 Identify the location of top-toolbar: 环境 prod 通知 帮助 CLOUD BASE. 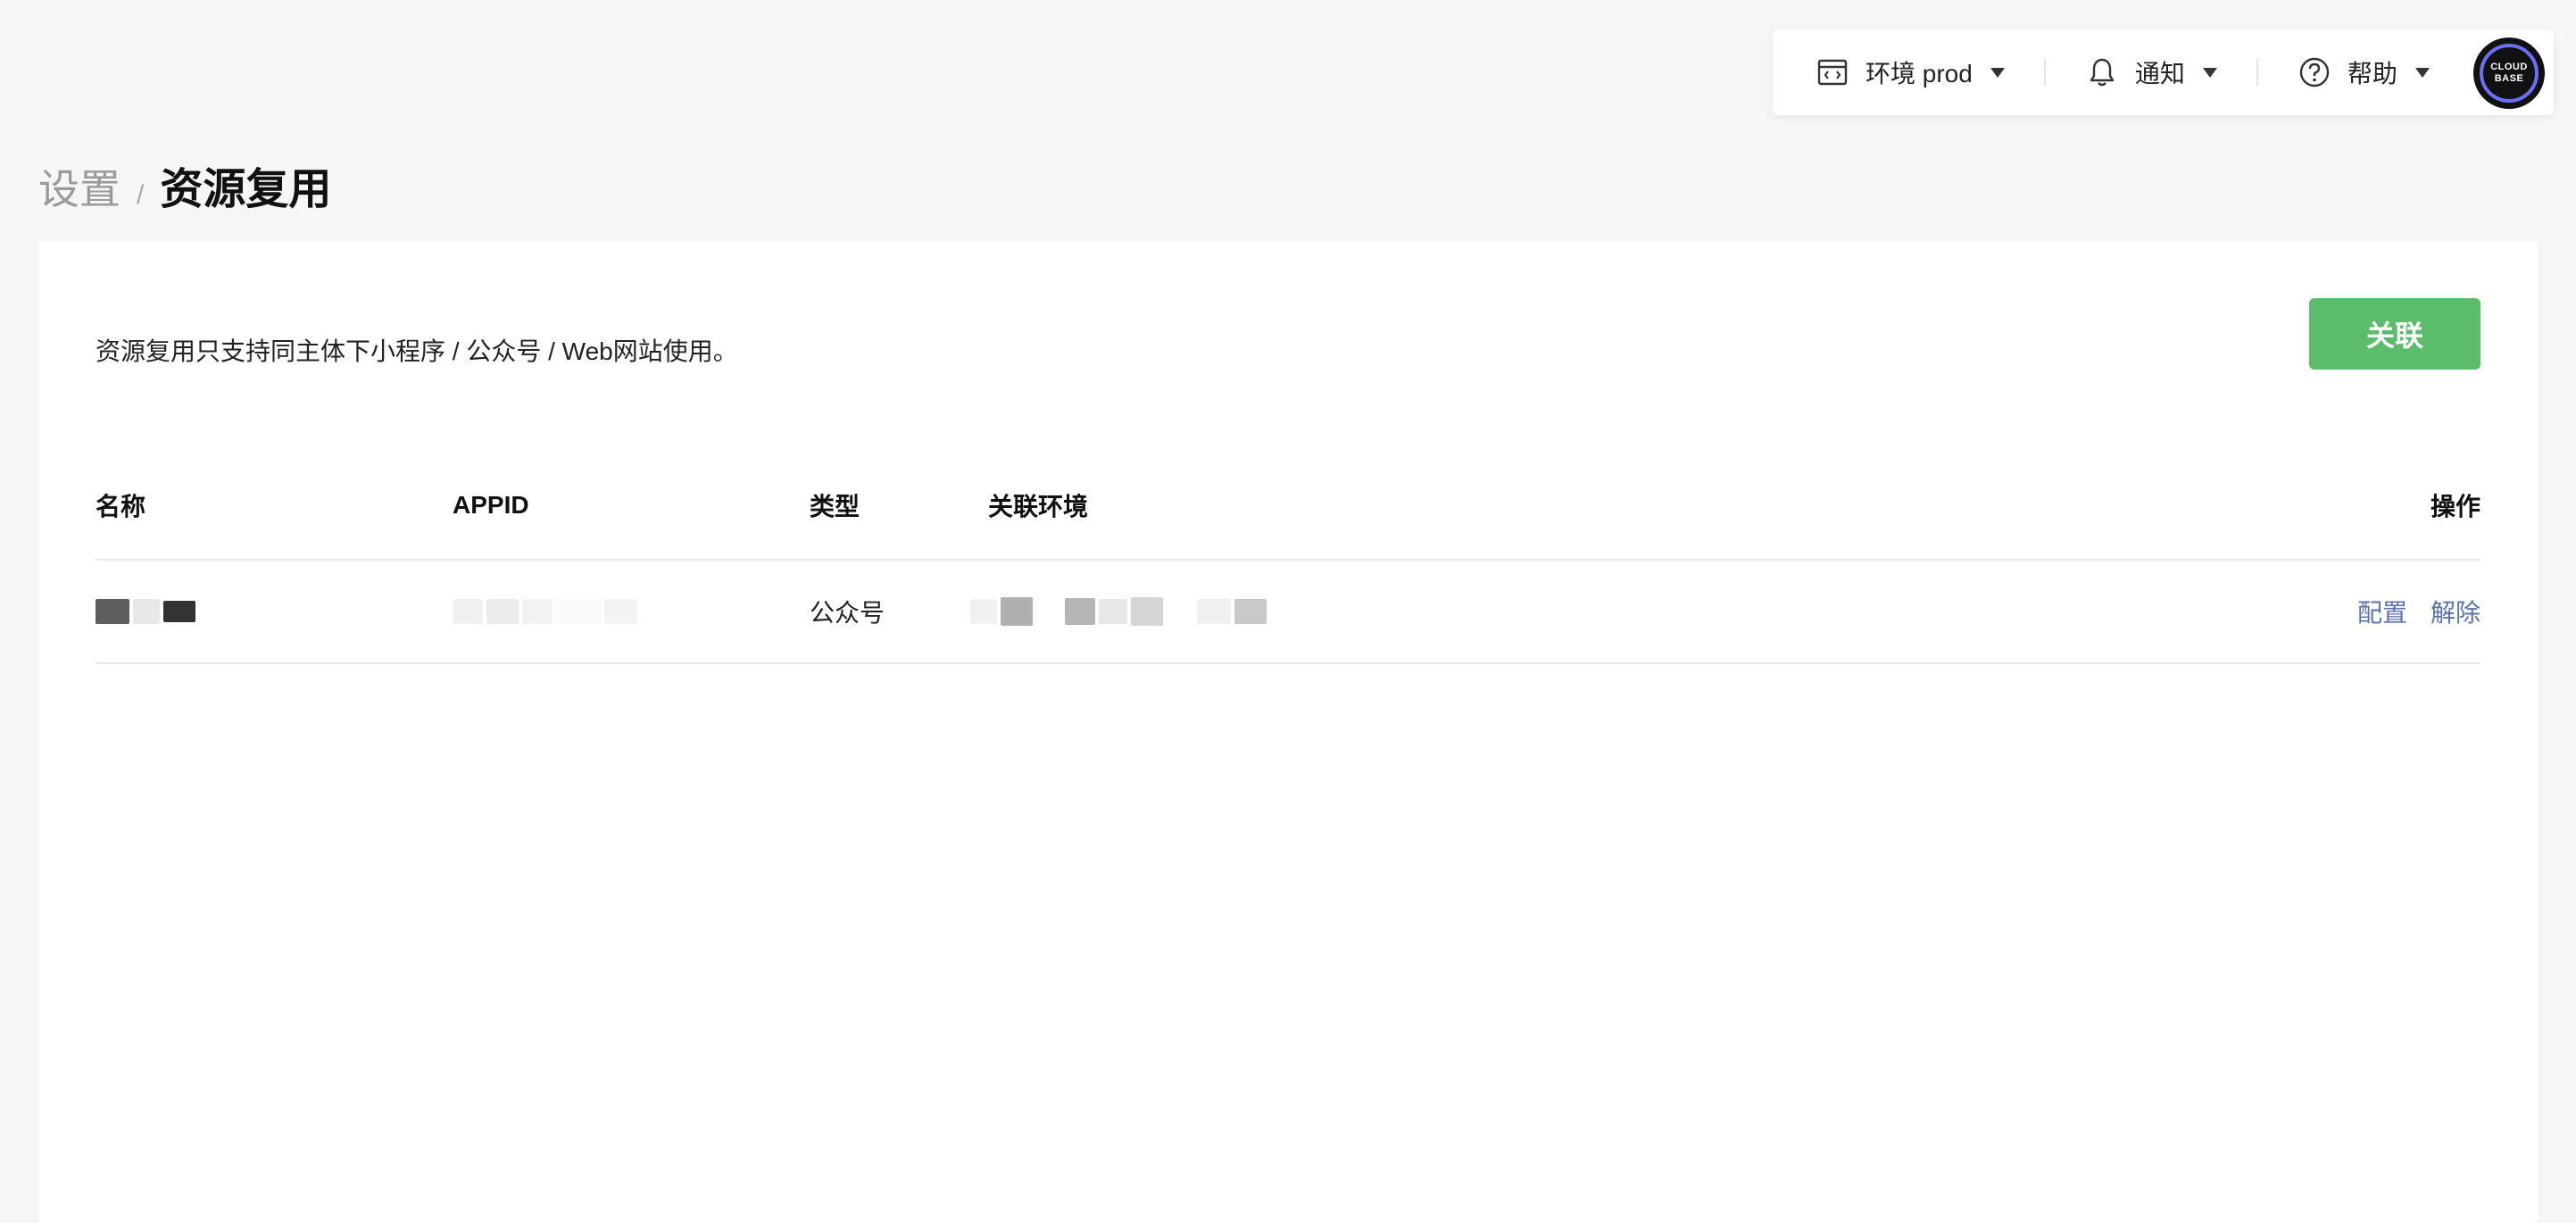
(2163, 72).